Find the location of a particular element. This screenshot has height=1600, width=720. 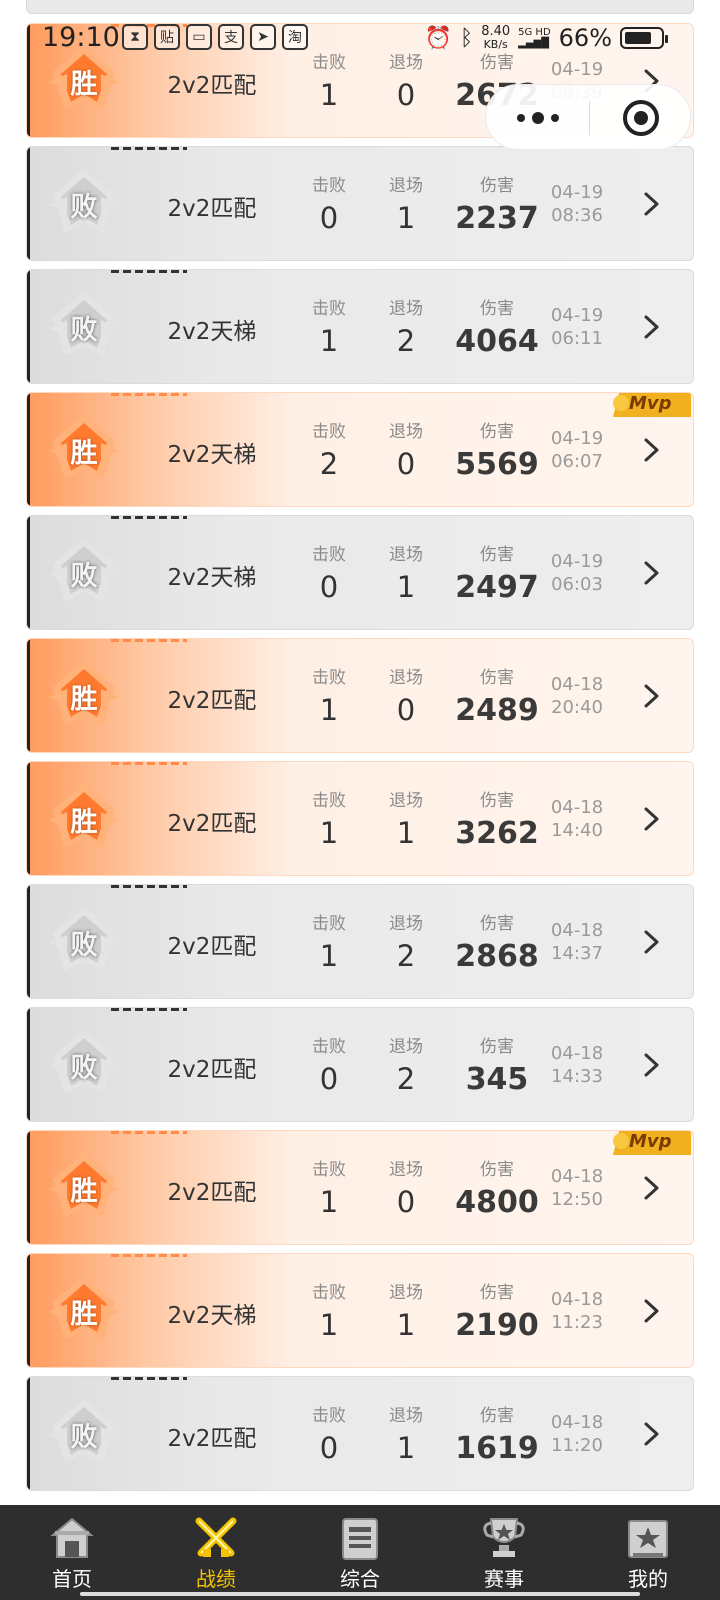

match-card: 胜 2v2匹配 击败 1 退场 0 伤害 4800 04-18 12:50 Mvp is located at coordinates (360, 1187).